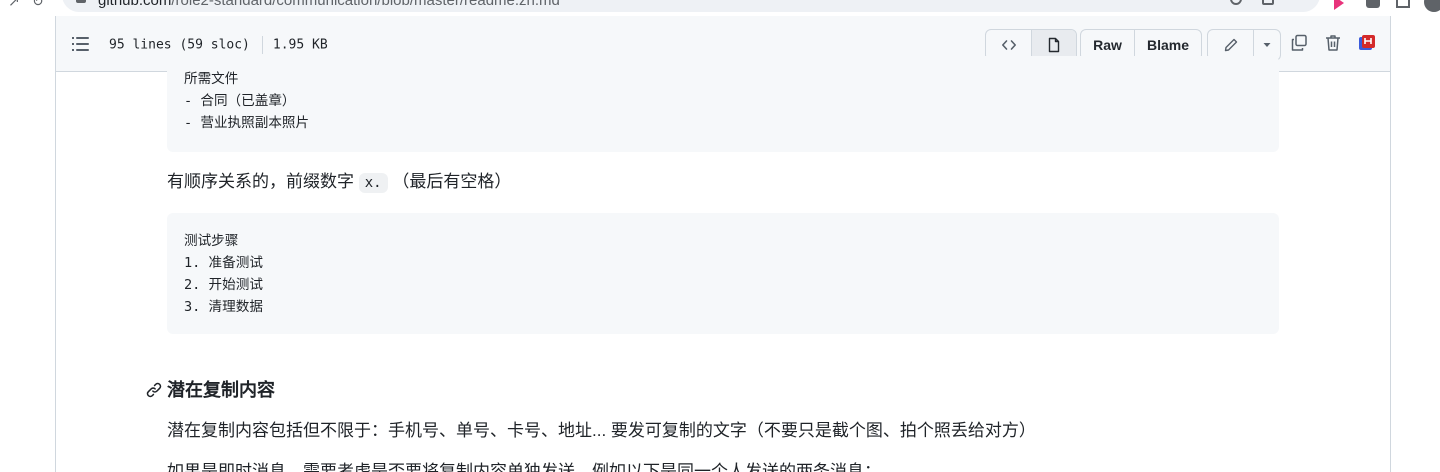  Describe the element at coordinates (247, 123) in the screenshot. I see `code-line: - 营业执照副本照片` at that location.